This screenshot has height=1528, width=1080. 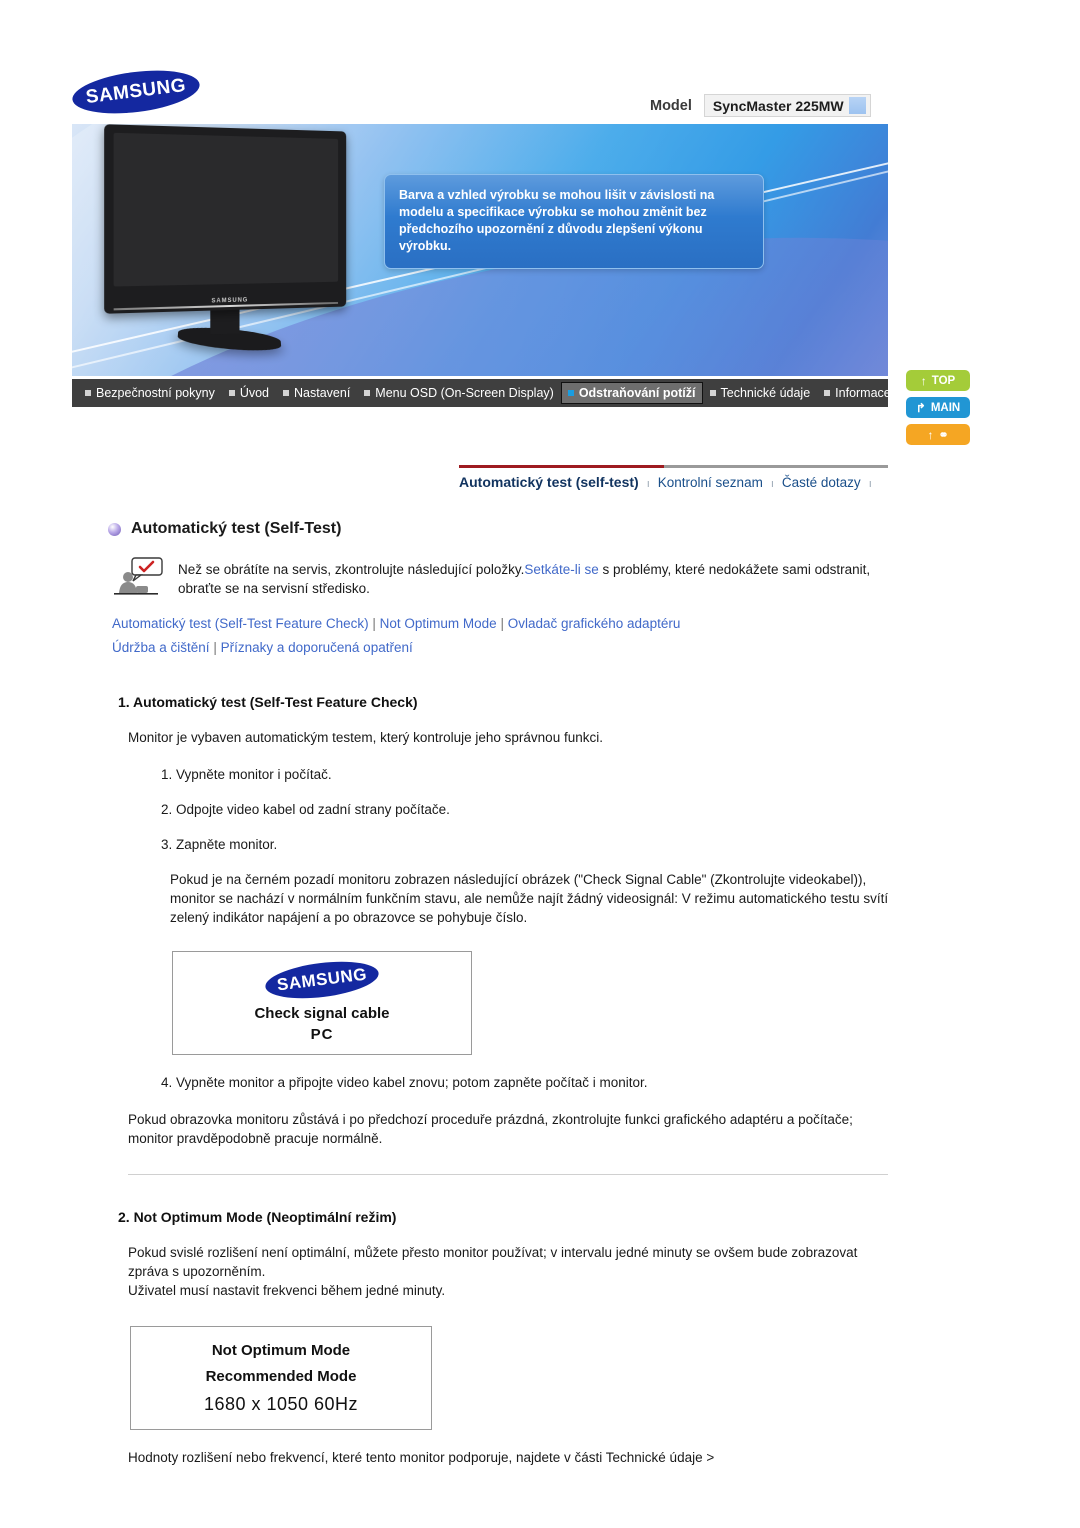 What do you see at coordinates (155, 393) in the screenshot?
I see `nav-item-label: Bezpečnostní pokyny` at bounding box center [155, 393].